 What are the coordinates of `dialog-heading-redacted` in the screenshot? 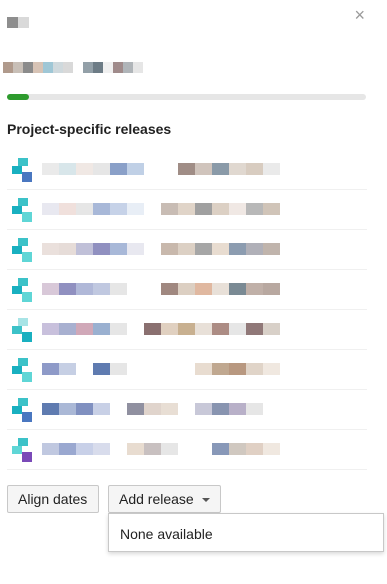 It's located at (18, 22).